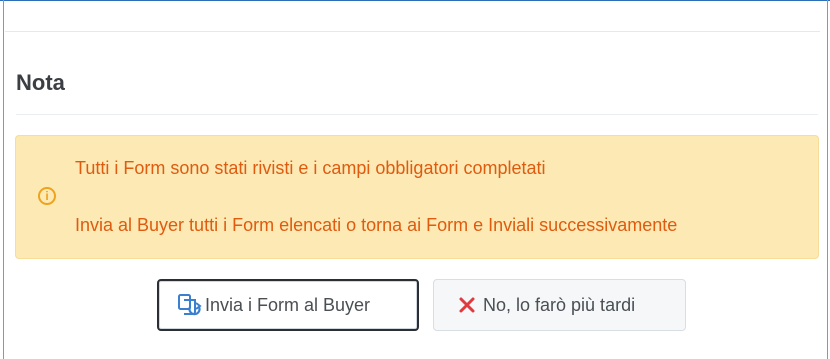 This screenshot has width=830, height=359. I want to click on do-it-later-button: No, lo farò più tardi, so click(559, 305).